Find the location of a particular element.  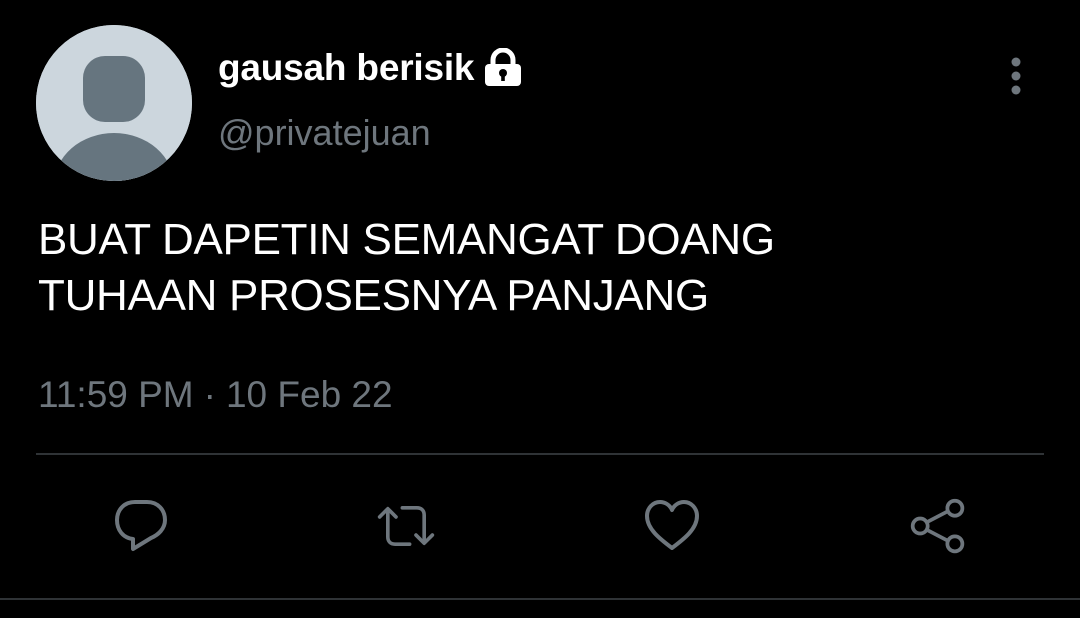

heart-icon is located at coordinates (672, 525).